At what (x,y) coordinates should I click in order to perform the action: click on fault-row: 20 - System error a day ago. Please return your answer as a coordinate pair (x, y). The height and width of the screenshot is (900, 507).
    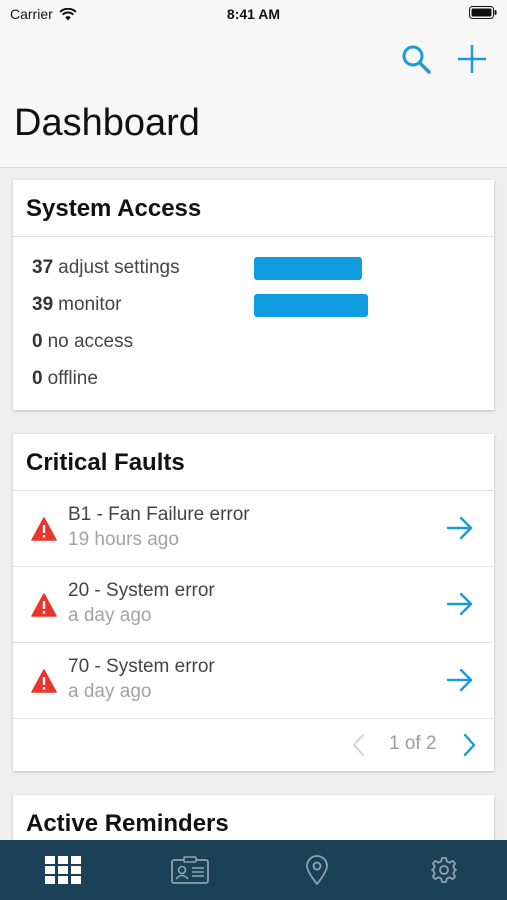
    Looking at the image, I should click on (253, 605).